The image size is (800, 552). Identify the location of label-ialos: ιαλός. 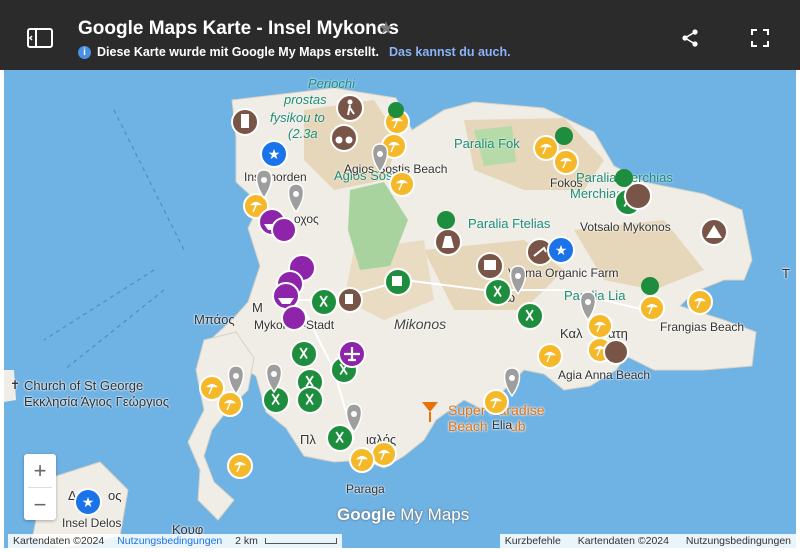
(381, 439).